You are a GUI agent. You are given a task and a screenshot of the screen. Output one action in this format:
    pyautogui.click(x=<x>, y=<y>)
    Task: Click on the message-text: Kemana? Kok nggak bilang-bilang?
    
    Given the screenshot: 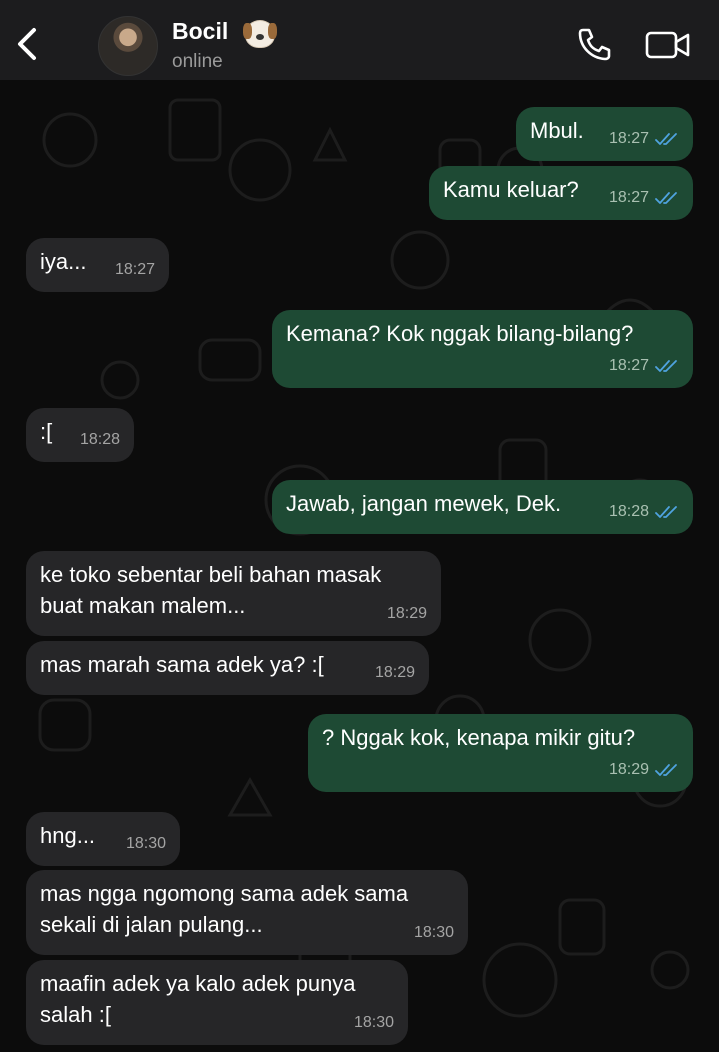 What is the action you would take?
    pyautogui.click(x=460, y=333)
    